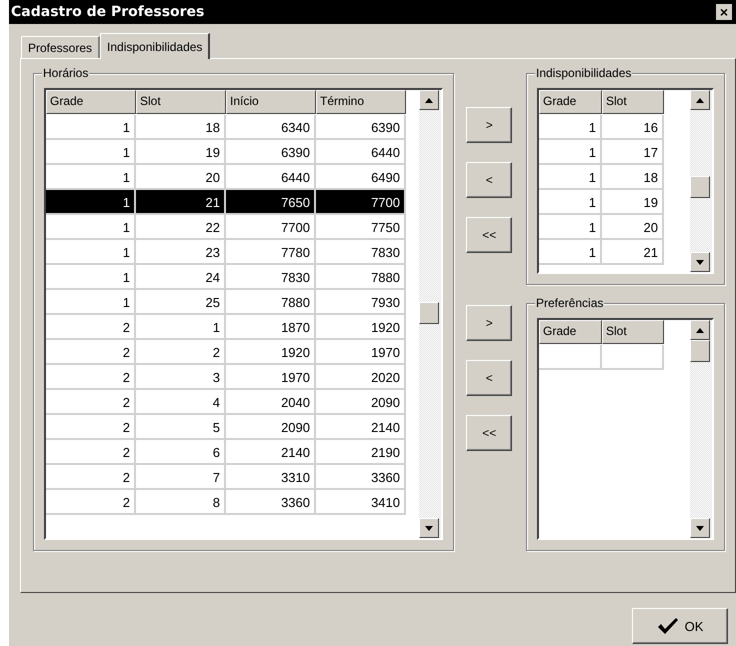  Describe the element at coordinates (181, 502) in the screenshot. I see `table-cell: 8` at that location.